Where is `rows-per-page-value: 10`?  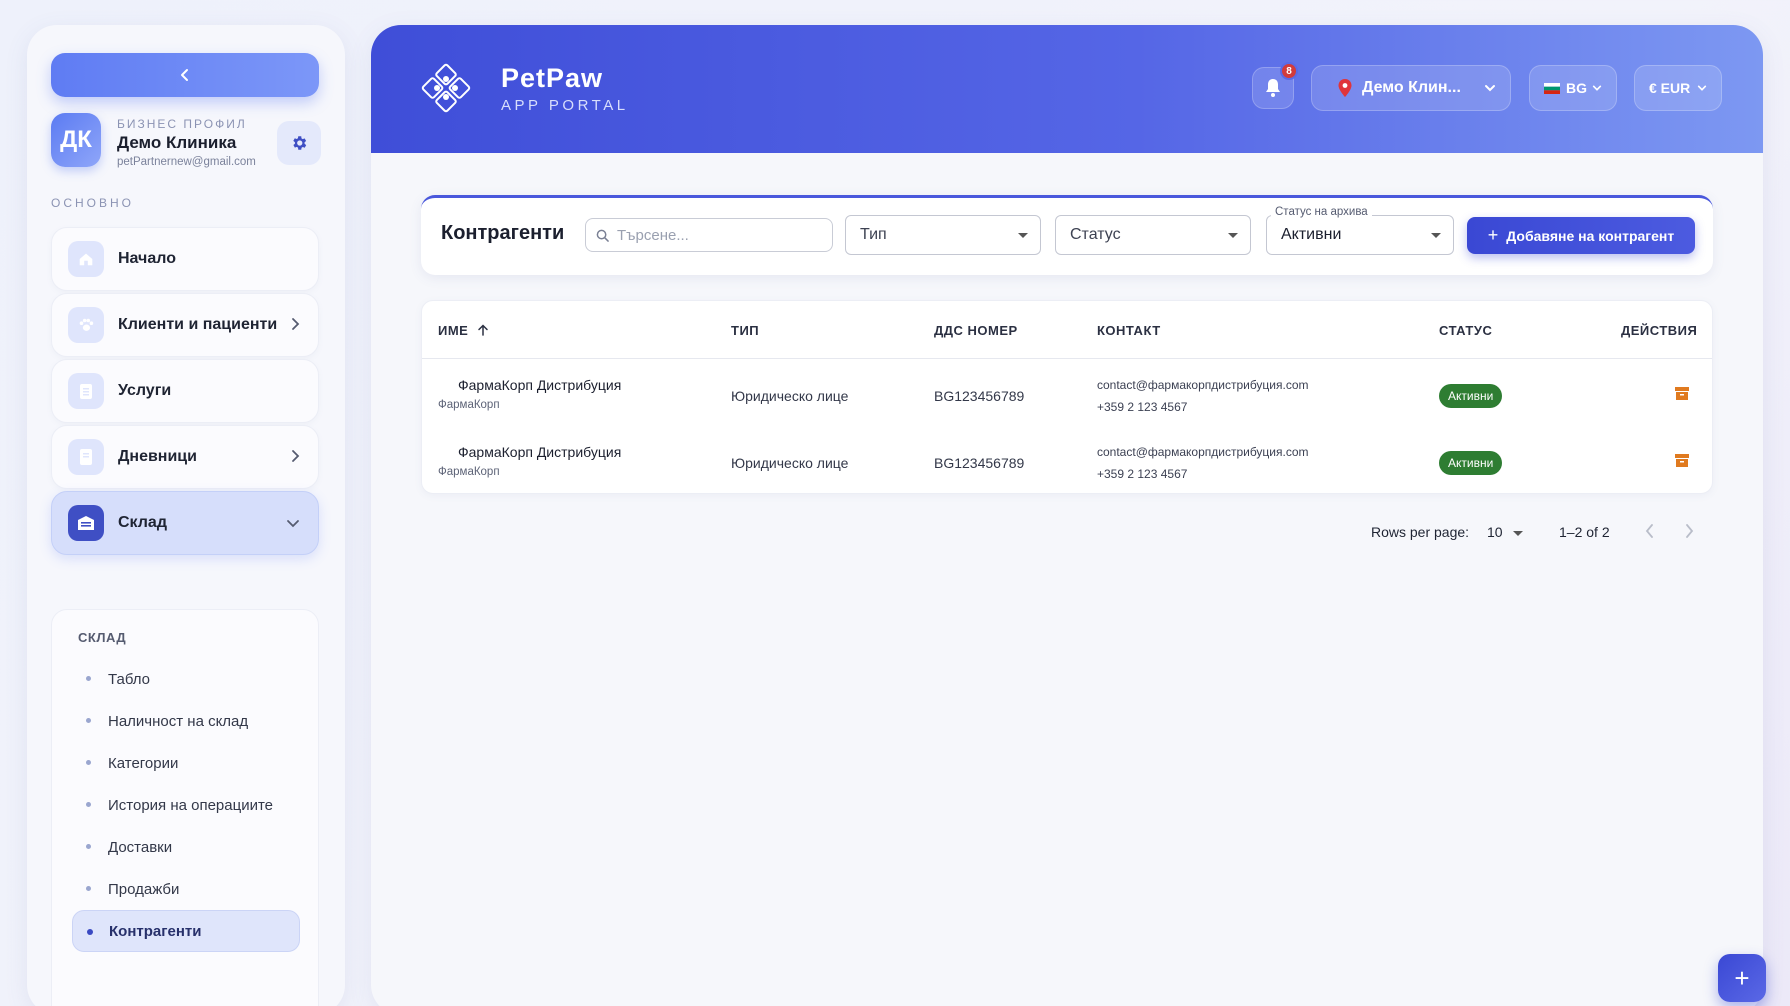 rows-per-page-value: 10 is located at coordinates (1495, 532).